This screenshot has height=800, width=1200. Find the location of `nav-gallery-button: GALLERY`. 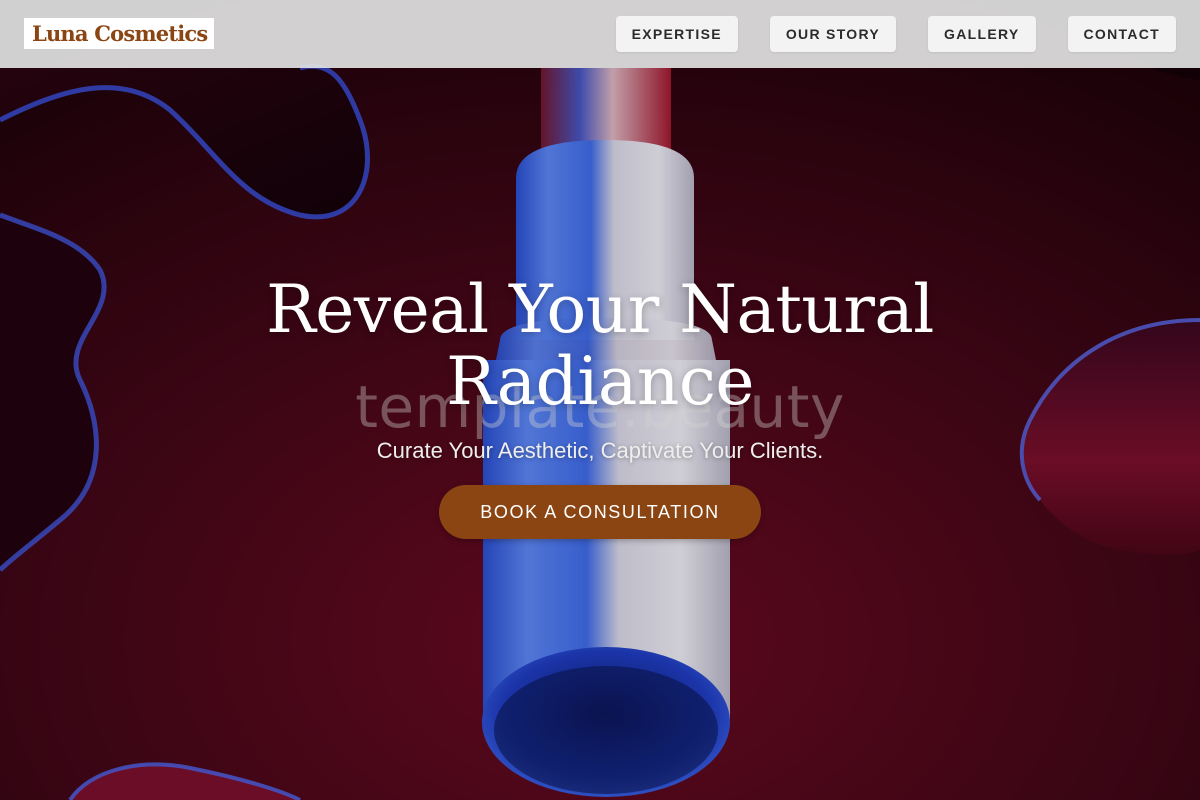

nav-gallery-button: GALLERY is located at coordinates (982, 34).